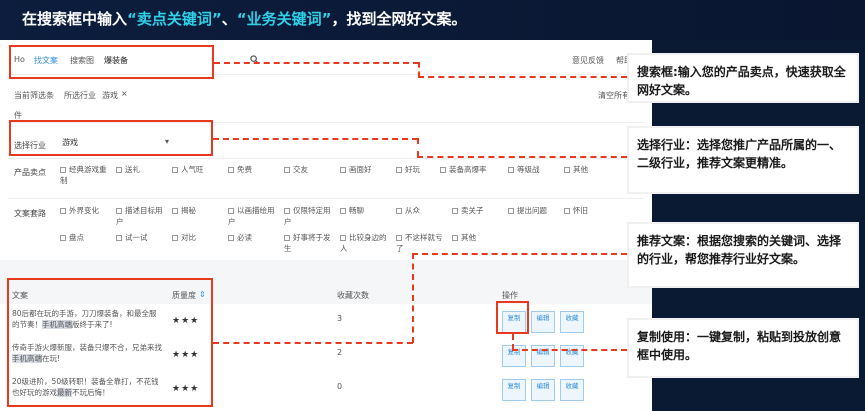 The width and height of the screenshot is (865, 411). Describe the element at coordinates (743, 255) in the screenshot. I see `callout-recommend: 推荐文案：根据您搜索的关键词、选择的行业，帮您推荐行业好文案。` at that location.